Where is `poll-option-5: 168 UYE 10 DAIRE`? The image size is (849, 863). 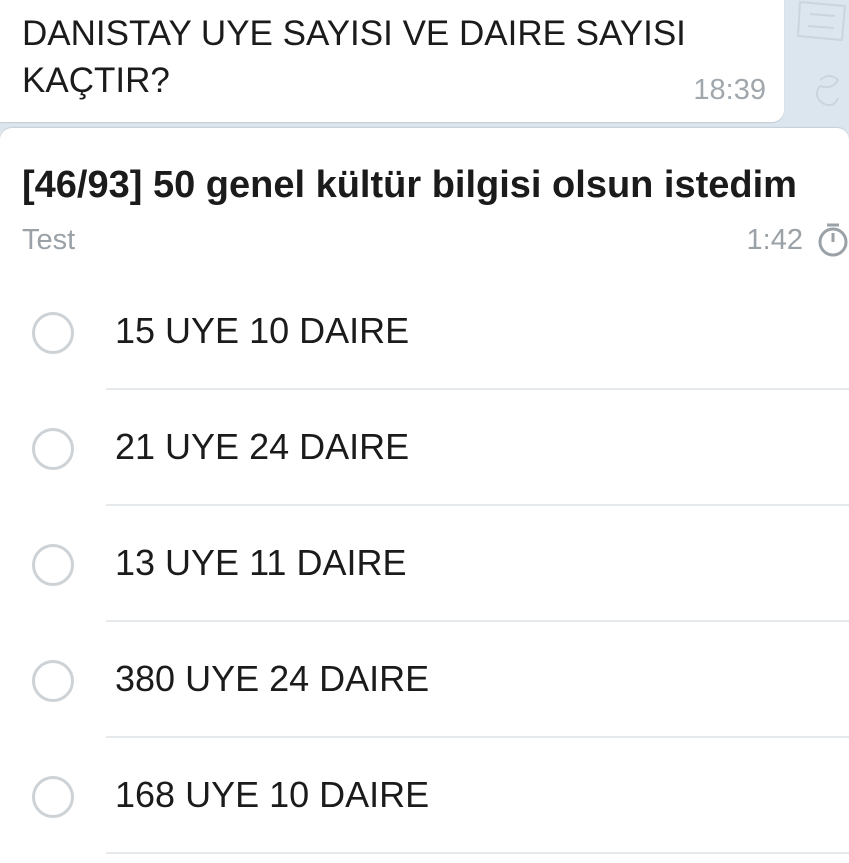
poll-option-5: 168 UYE 10 DAIRE is located at coordinates (424, 796).